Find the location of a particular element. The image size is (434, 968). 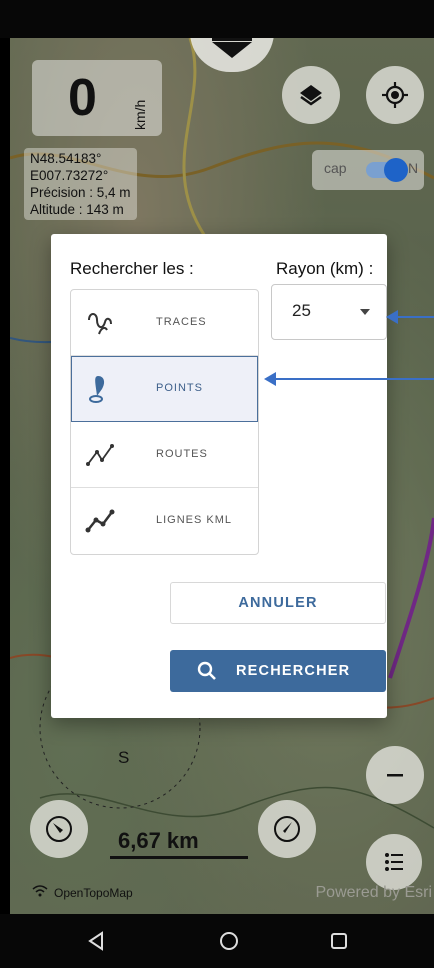

cancel-button: ANNULER is located at coordinates (278, 603).